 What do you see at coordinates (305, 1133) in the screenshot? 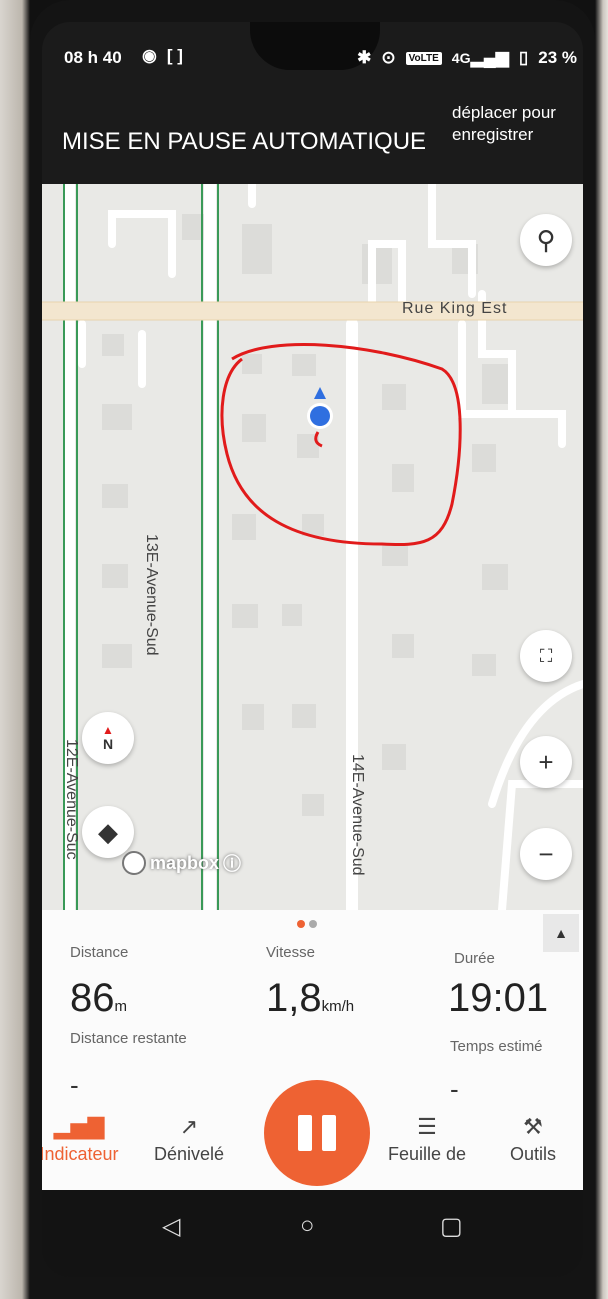
I see `pause-icon-bar-left` at bounding box center [305, 1133].